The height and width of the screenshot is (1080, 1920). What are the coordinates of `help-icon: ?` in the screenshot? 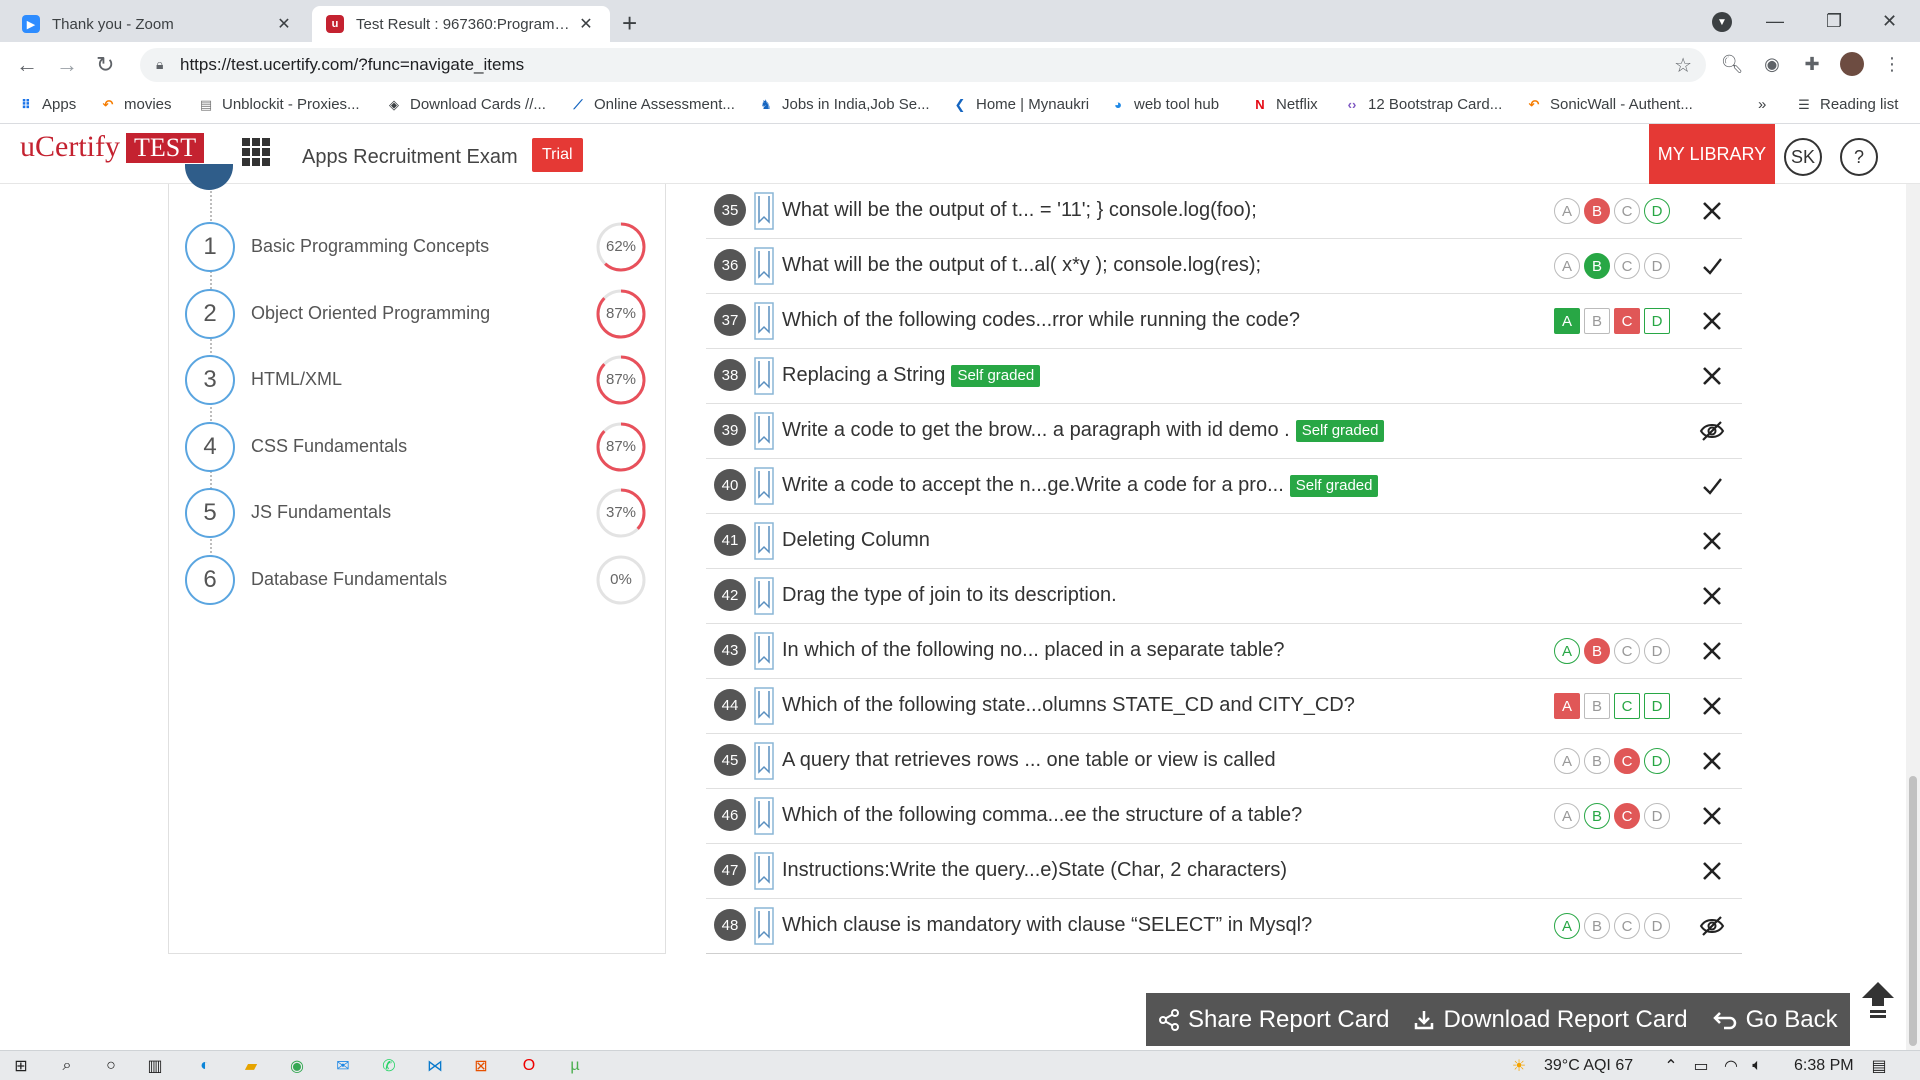 It's located at (1859, 157).